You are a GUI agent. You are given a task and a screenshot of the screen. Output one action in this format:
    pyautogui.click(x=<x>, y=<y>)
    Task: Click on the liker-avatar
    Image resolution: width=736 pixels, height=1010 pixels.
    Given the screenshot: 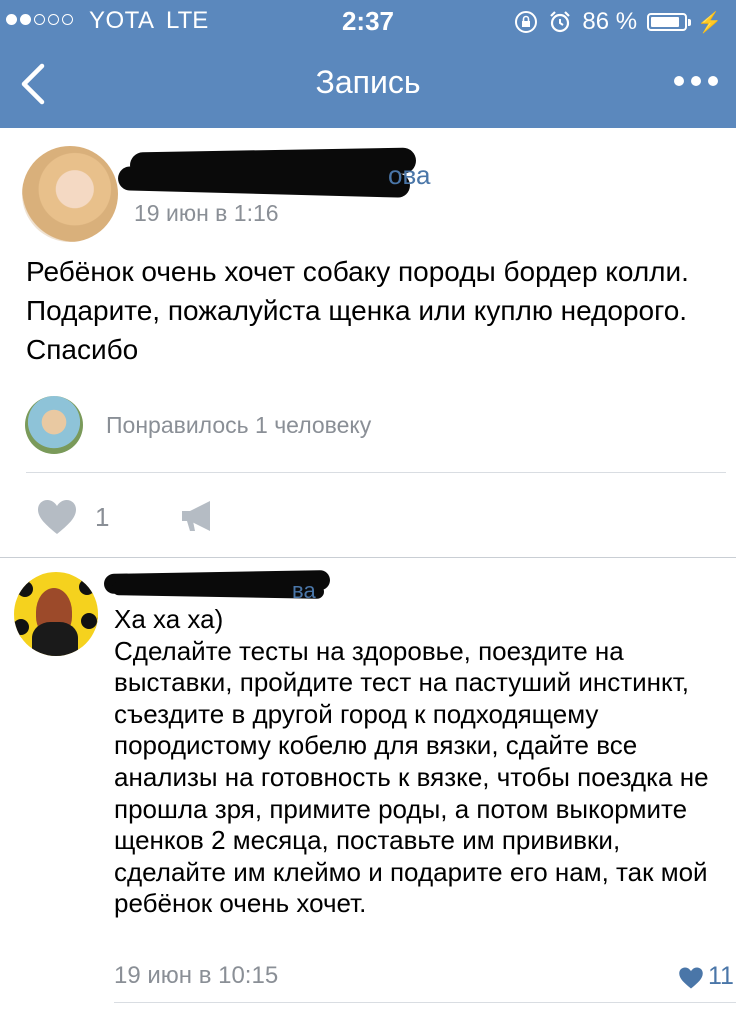 What is the action you would take?
    pyautogui.click(x=54, y=425)
    